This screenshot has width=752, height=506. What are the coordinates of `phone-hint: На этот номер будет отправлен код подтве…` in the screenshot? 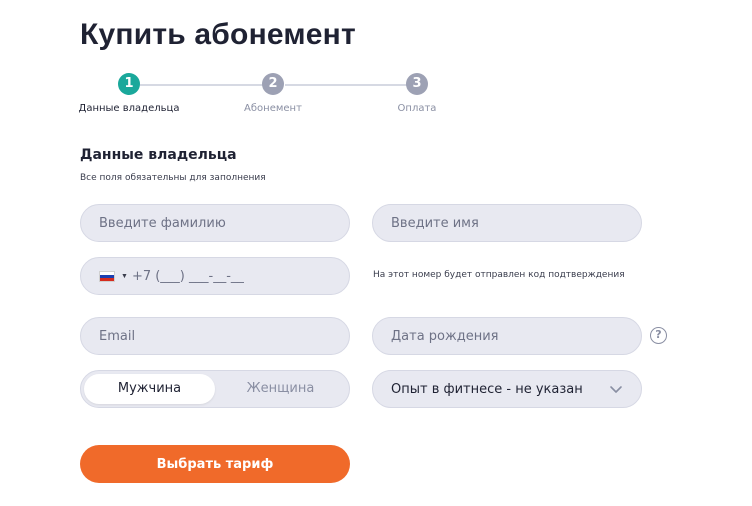 It's located at (499, 275).